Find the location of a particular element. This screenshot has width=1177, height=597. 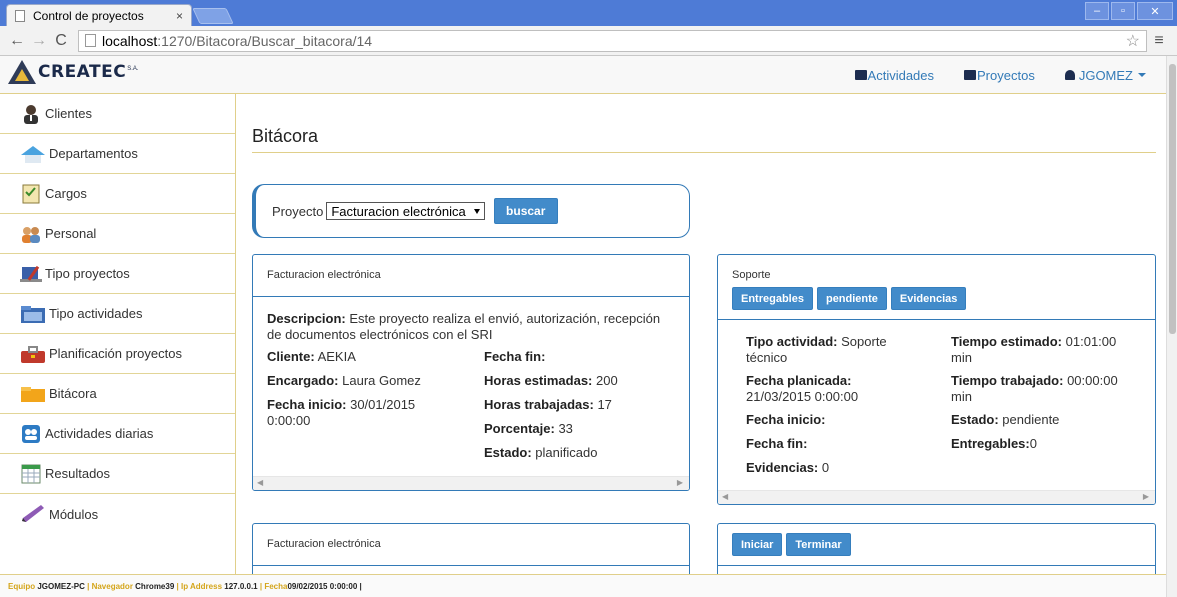

tiempo-trabajado-value: 00:00:00 is located at coordinates (1092, 380).